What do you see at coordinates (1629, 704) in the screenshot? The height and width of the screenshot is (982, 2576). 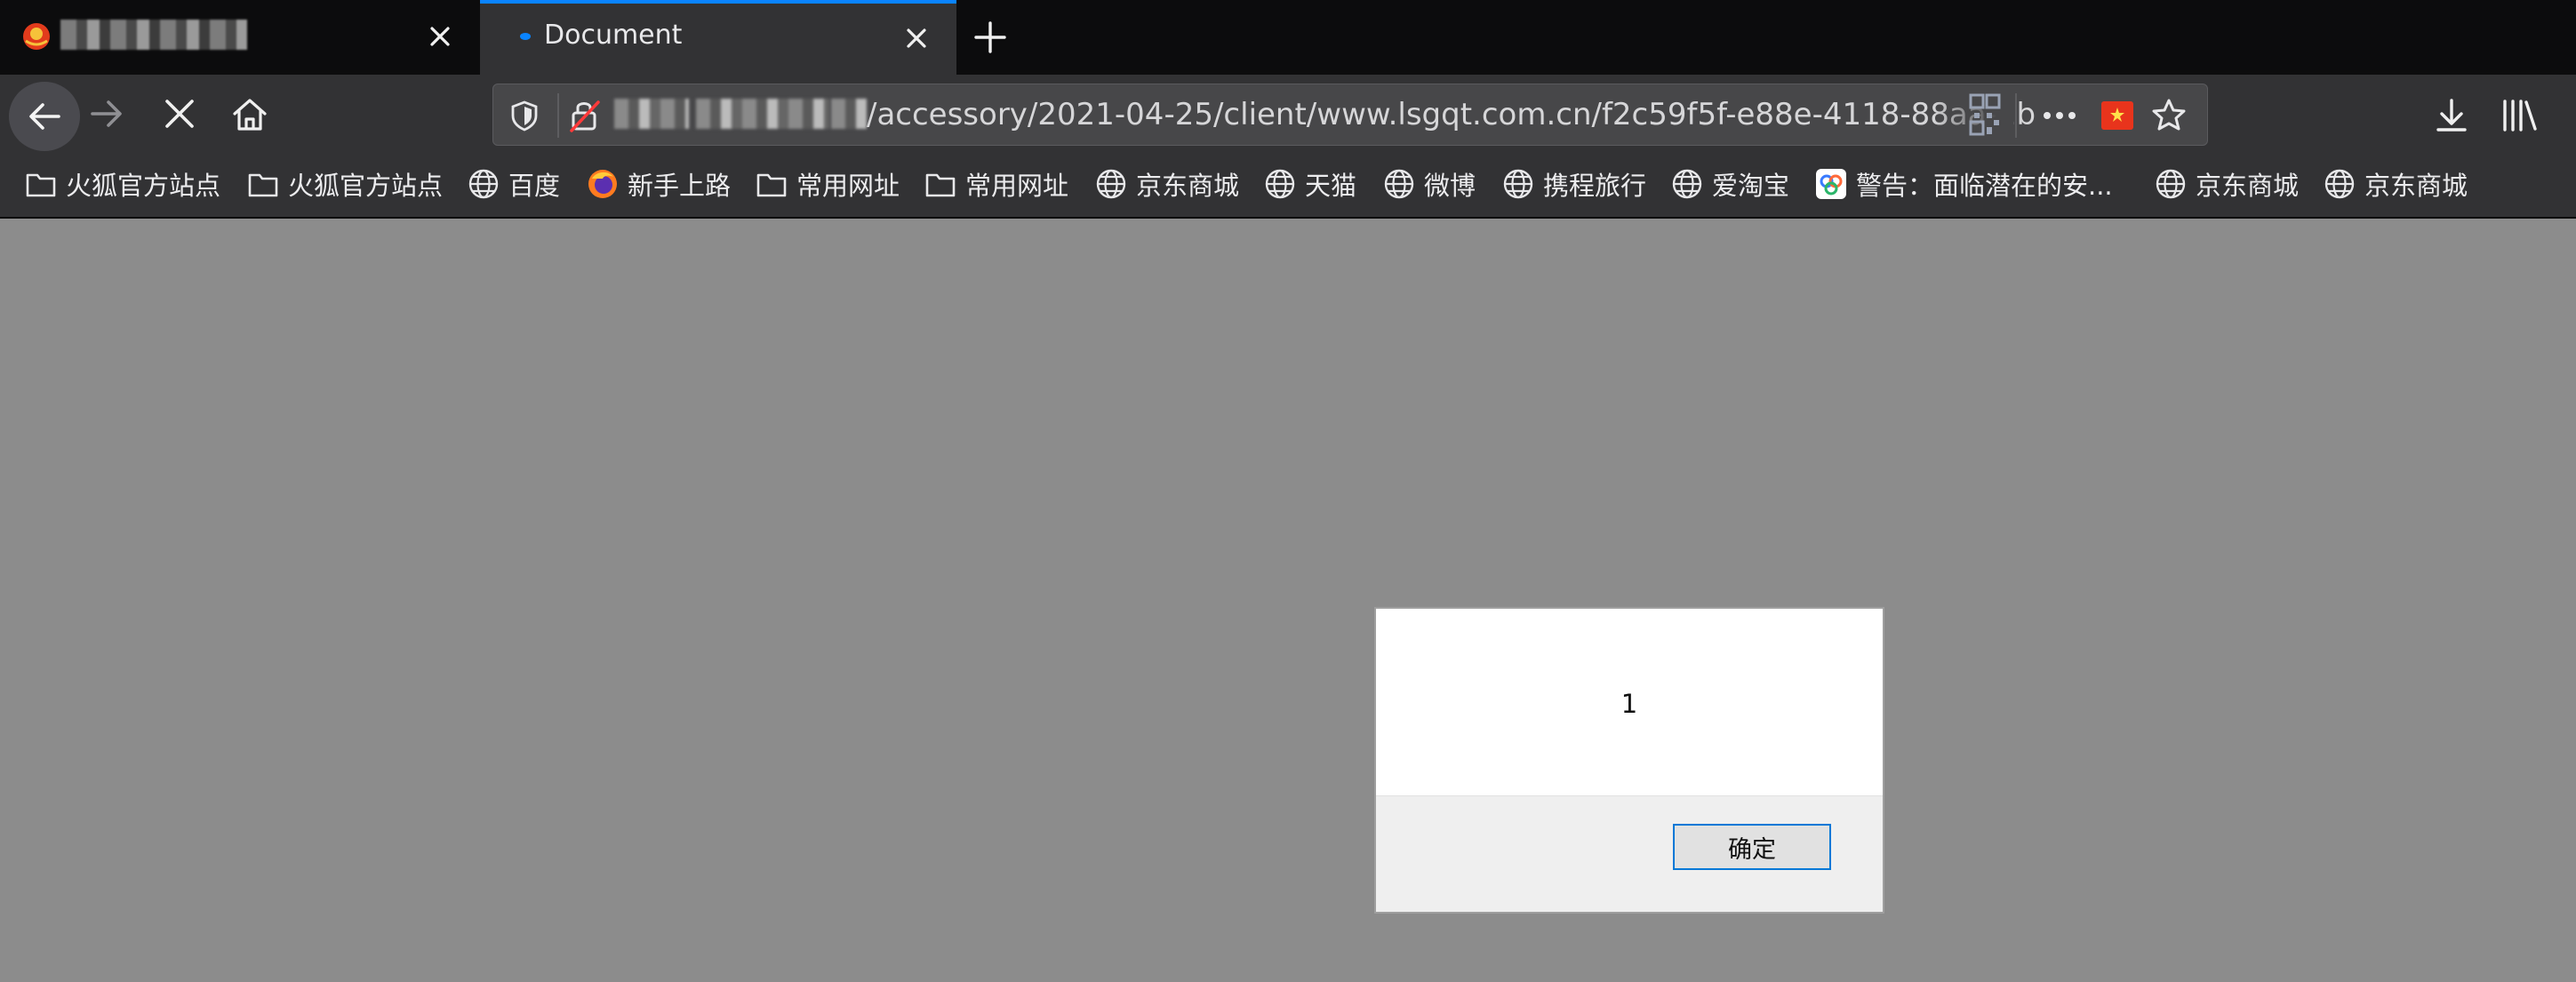 I see `dialog-message: 1` at bounding box center [1629, 704].